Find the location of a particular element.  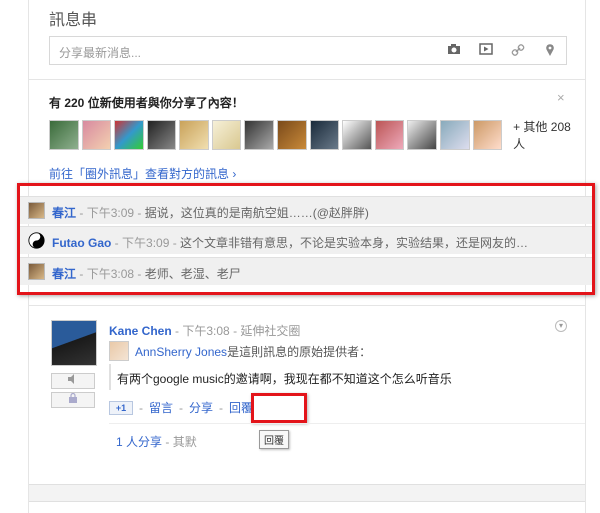

comment-author: Futao Gao is located at coordinates (81, 243).